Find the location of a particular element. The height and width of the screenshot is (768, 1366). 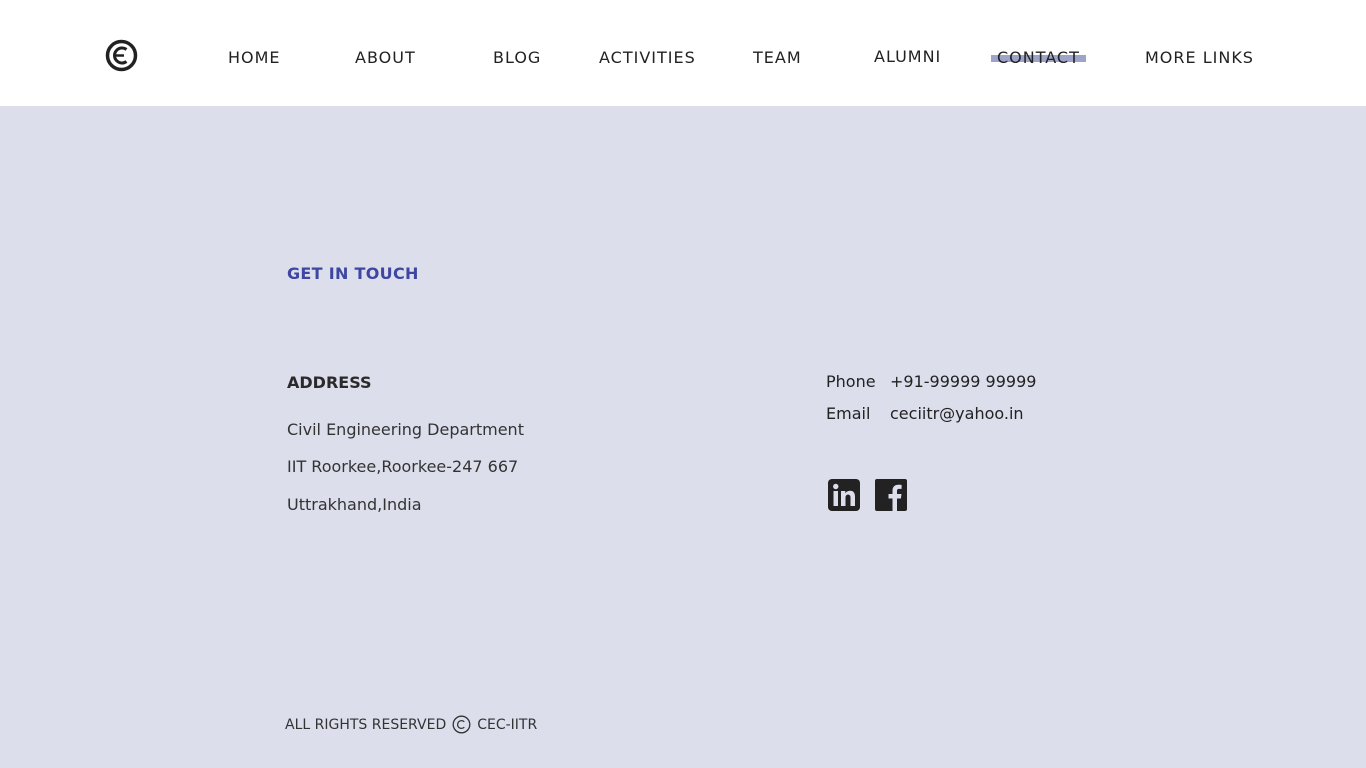

nav-contact: CONTACT is located at coordinates (1038, 58).